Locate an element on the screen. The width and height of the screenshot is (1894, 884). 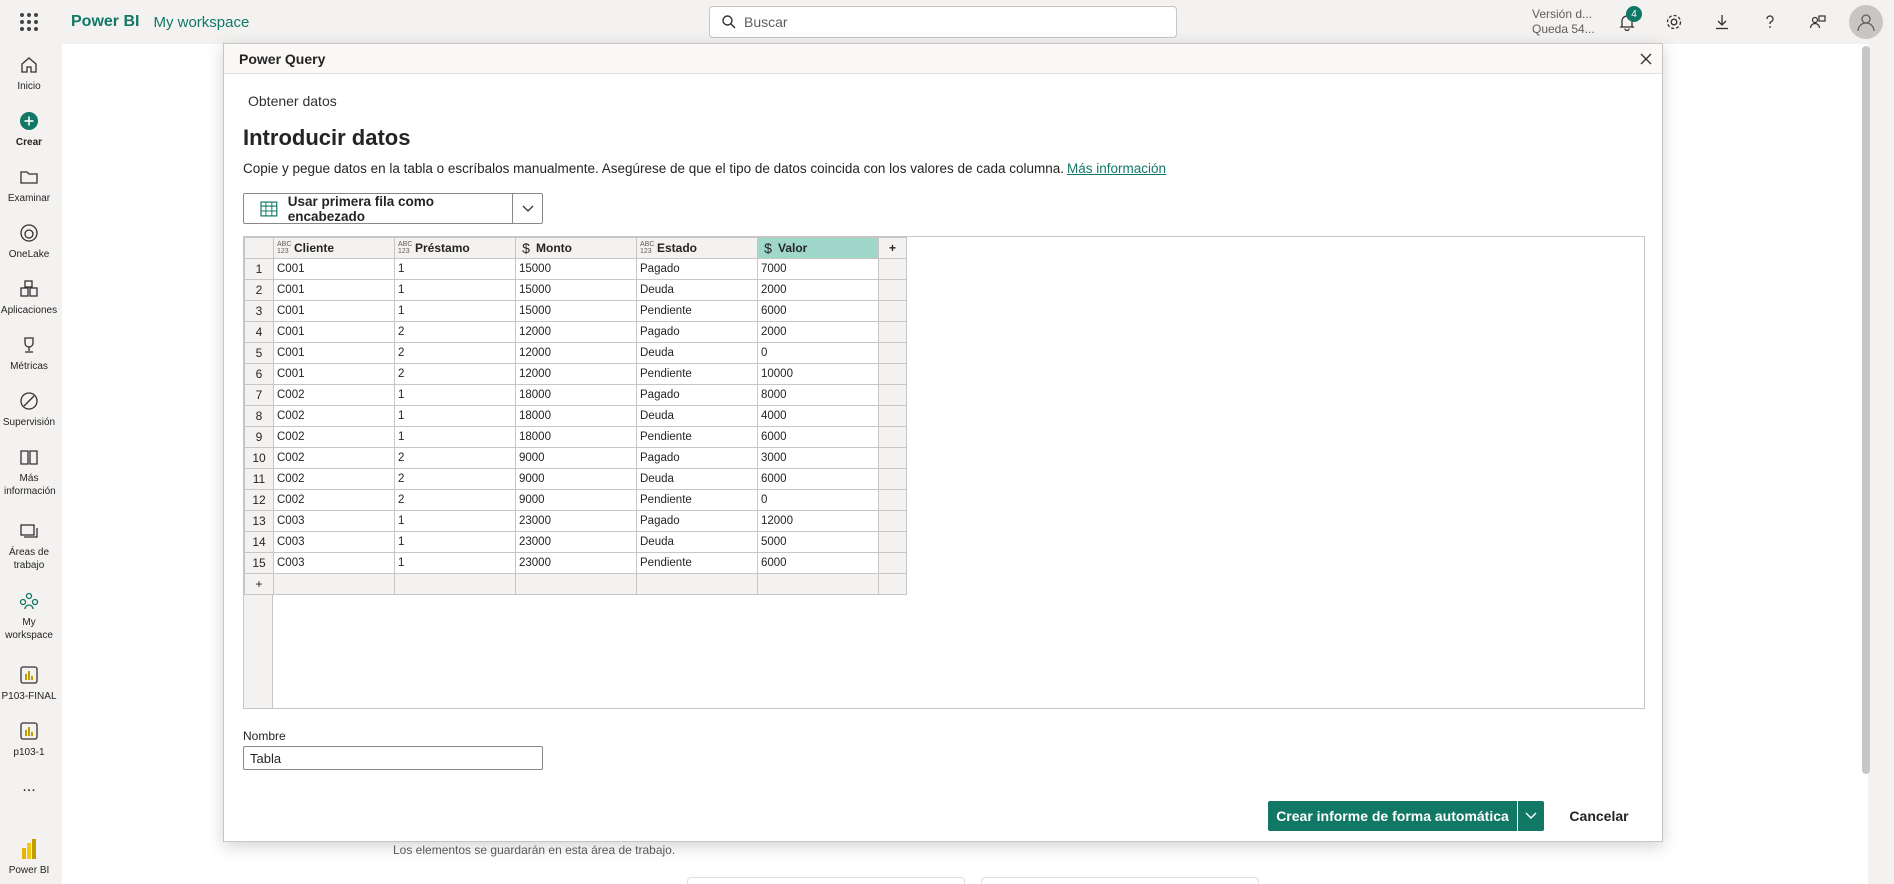
table-cell: 5000 is located at coordinates (818, 542).